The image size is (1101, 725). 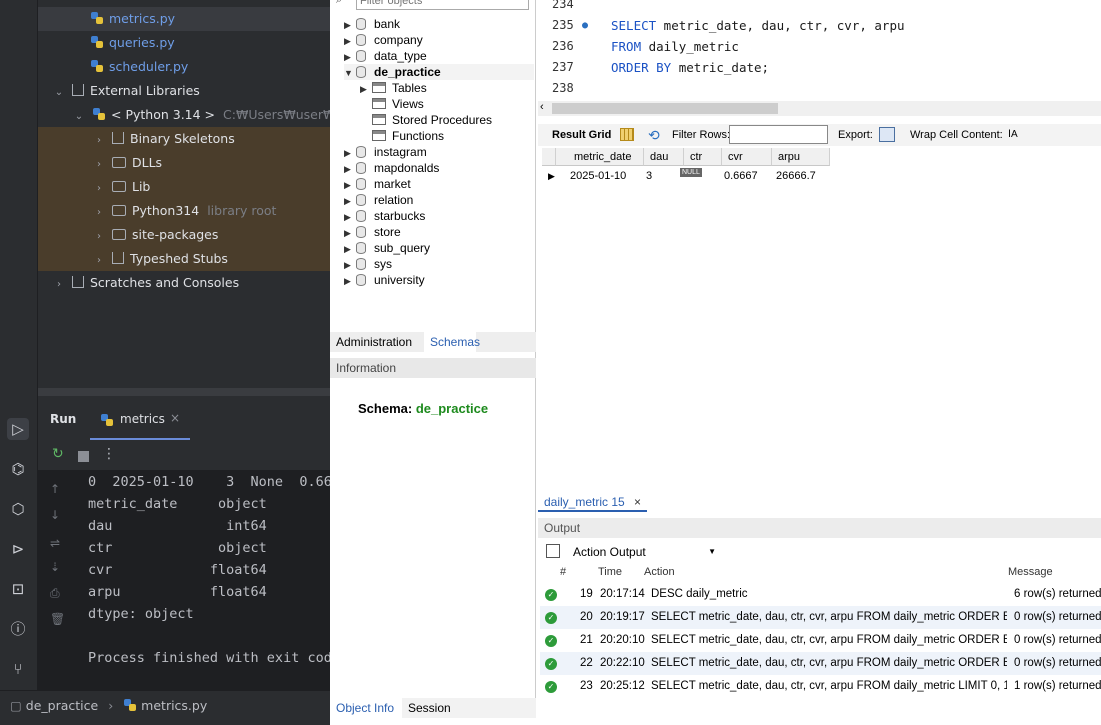 I want to click on grid-view-icon, so click(x=627, y=134).